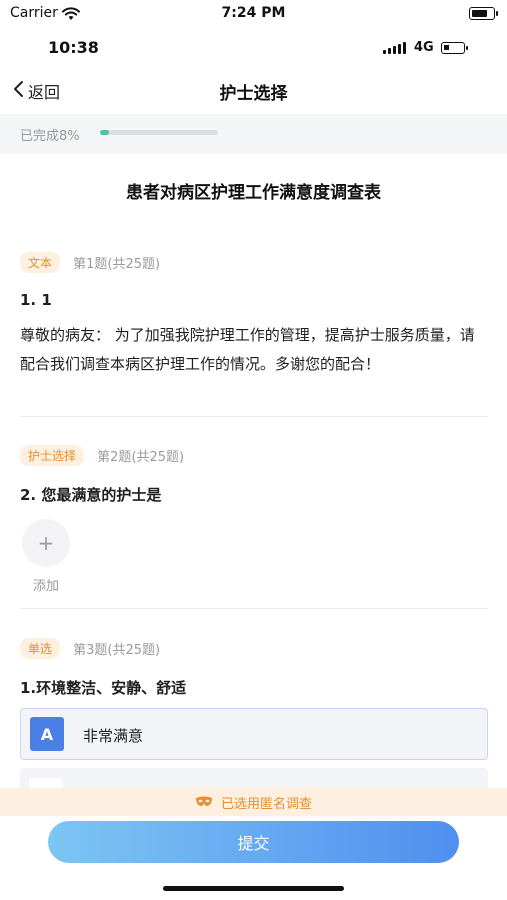 The width and height of the screenshot is (507, 900). I want to click on question-3: 单选 第3题(共25题) 1.环境整洁、安静、舒适, so click(254, 668).